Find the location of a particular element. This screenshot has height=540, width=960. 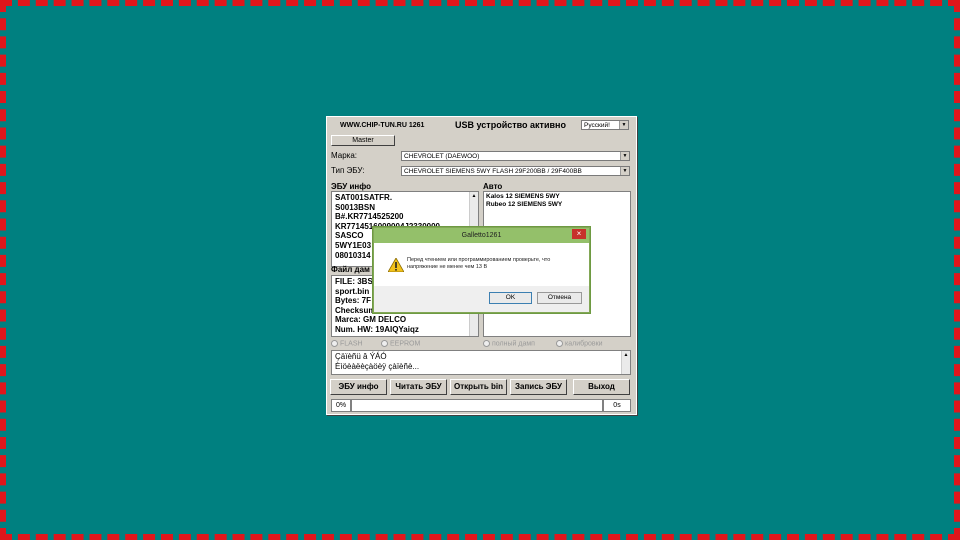

ok-button: OK is located at coordinates (510, 298).